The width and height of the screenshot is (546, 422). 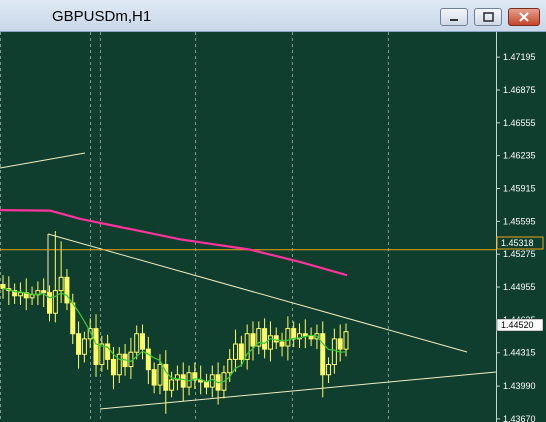 What do you see at coordinates (102, 16) in the screenshot?
I see `window-title: GBPUSDm,H1` at bounding box center [102, 16].